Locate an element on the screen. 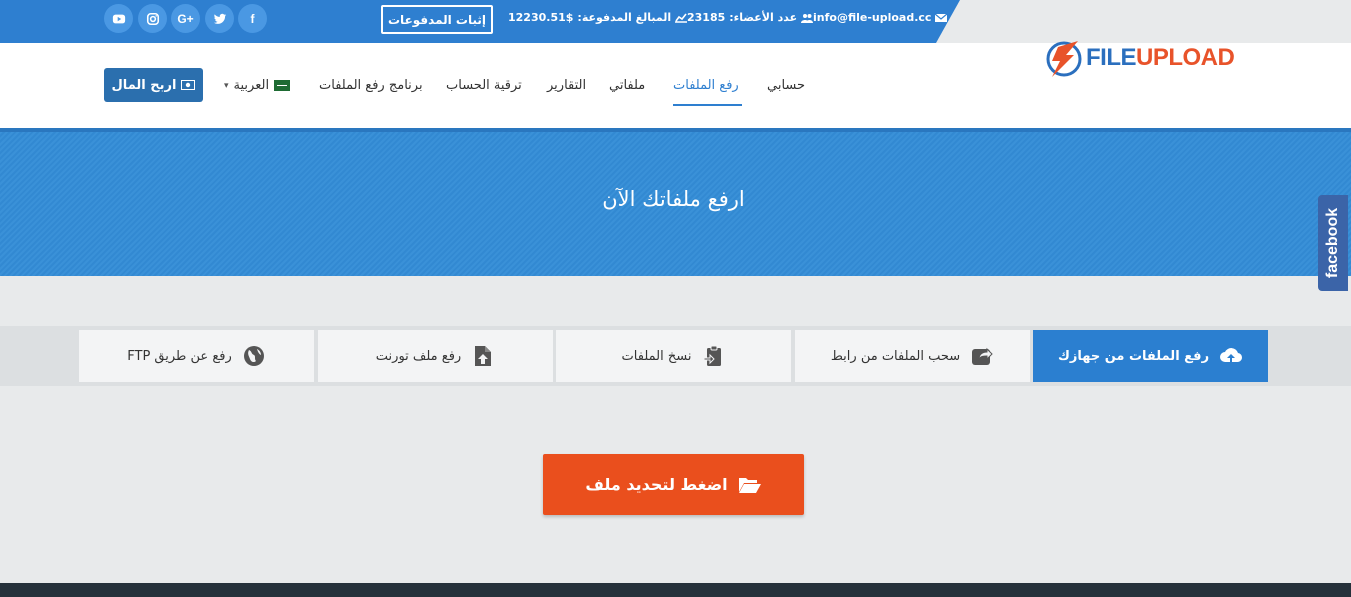 The height and width of the screenshot is (597, 1351). nav-account: حسابي is located at coordinates (786, 85).